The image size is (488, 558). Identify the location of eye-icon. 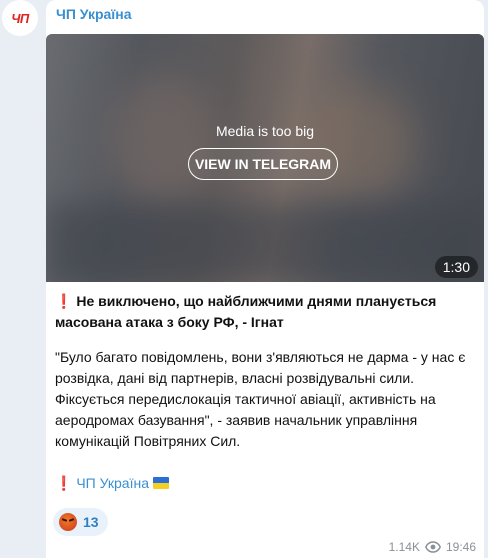
(432, 547).